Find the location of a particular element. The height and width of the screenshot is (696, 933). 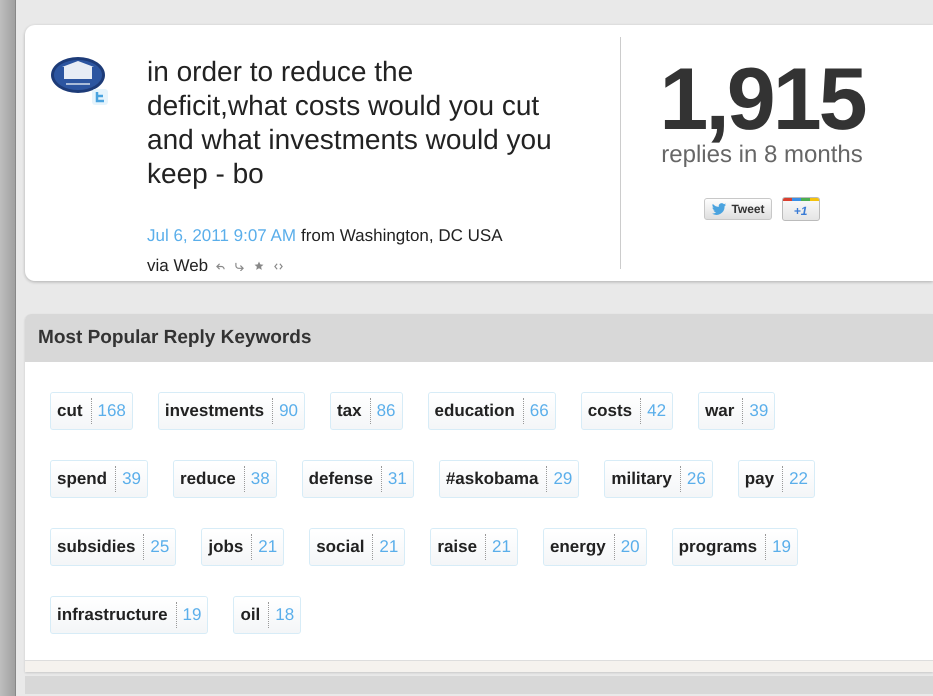

keyword-tag: defense 31 is located at coordinates (358, 479).